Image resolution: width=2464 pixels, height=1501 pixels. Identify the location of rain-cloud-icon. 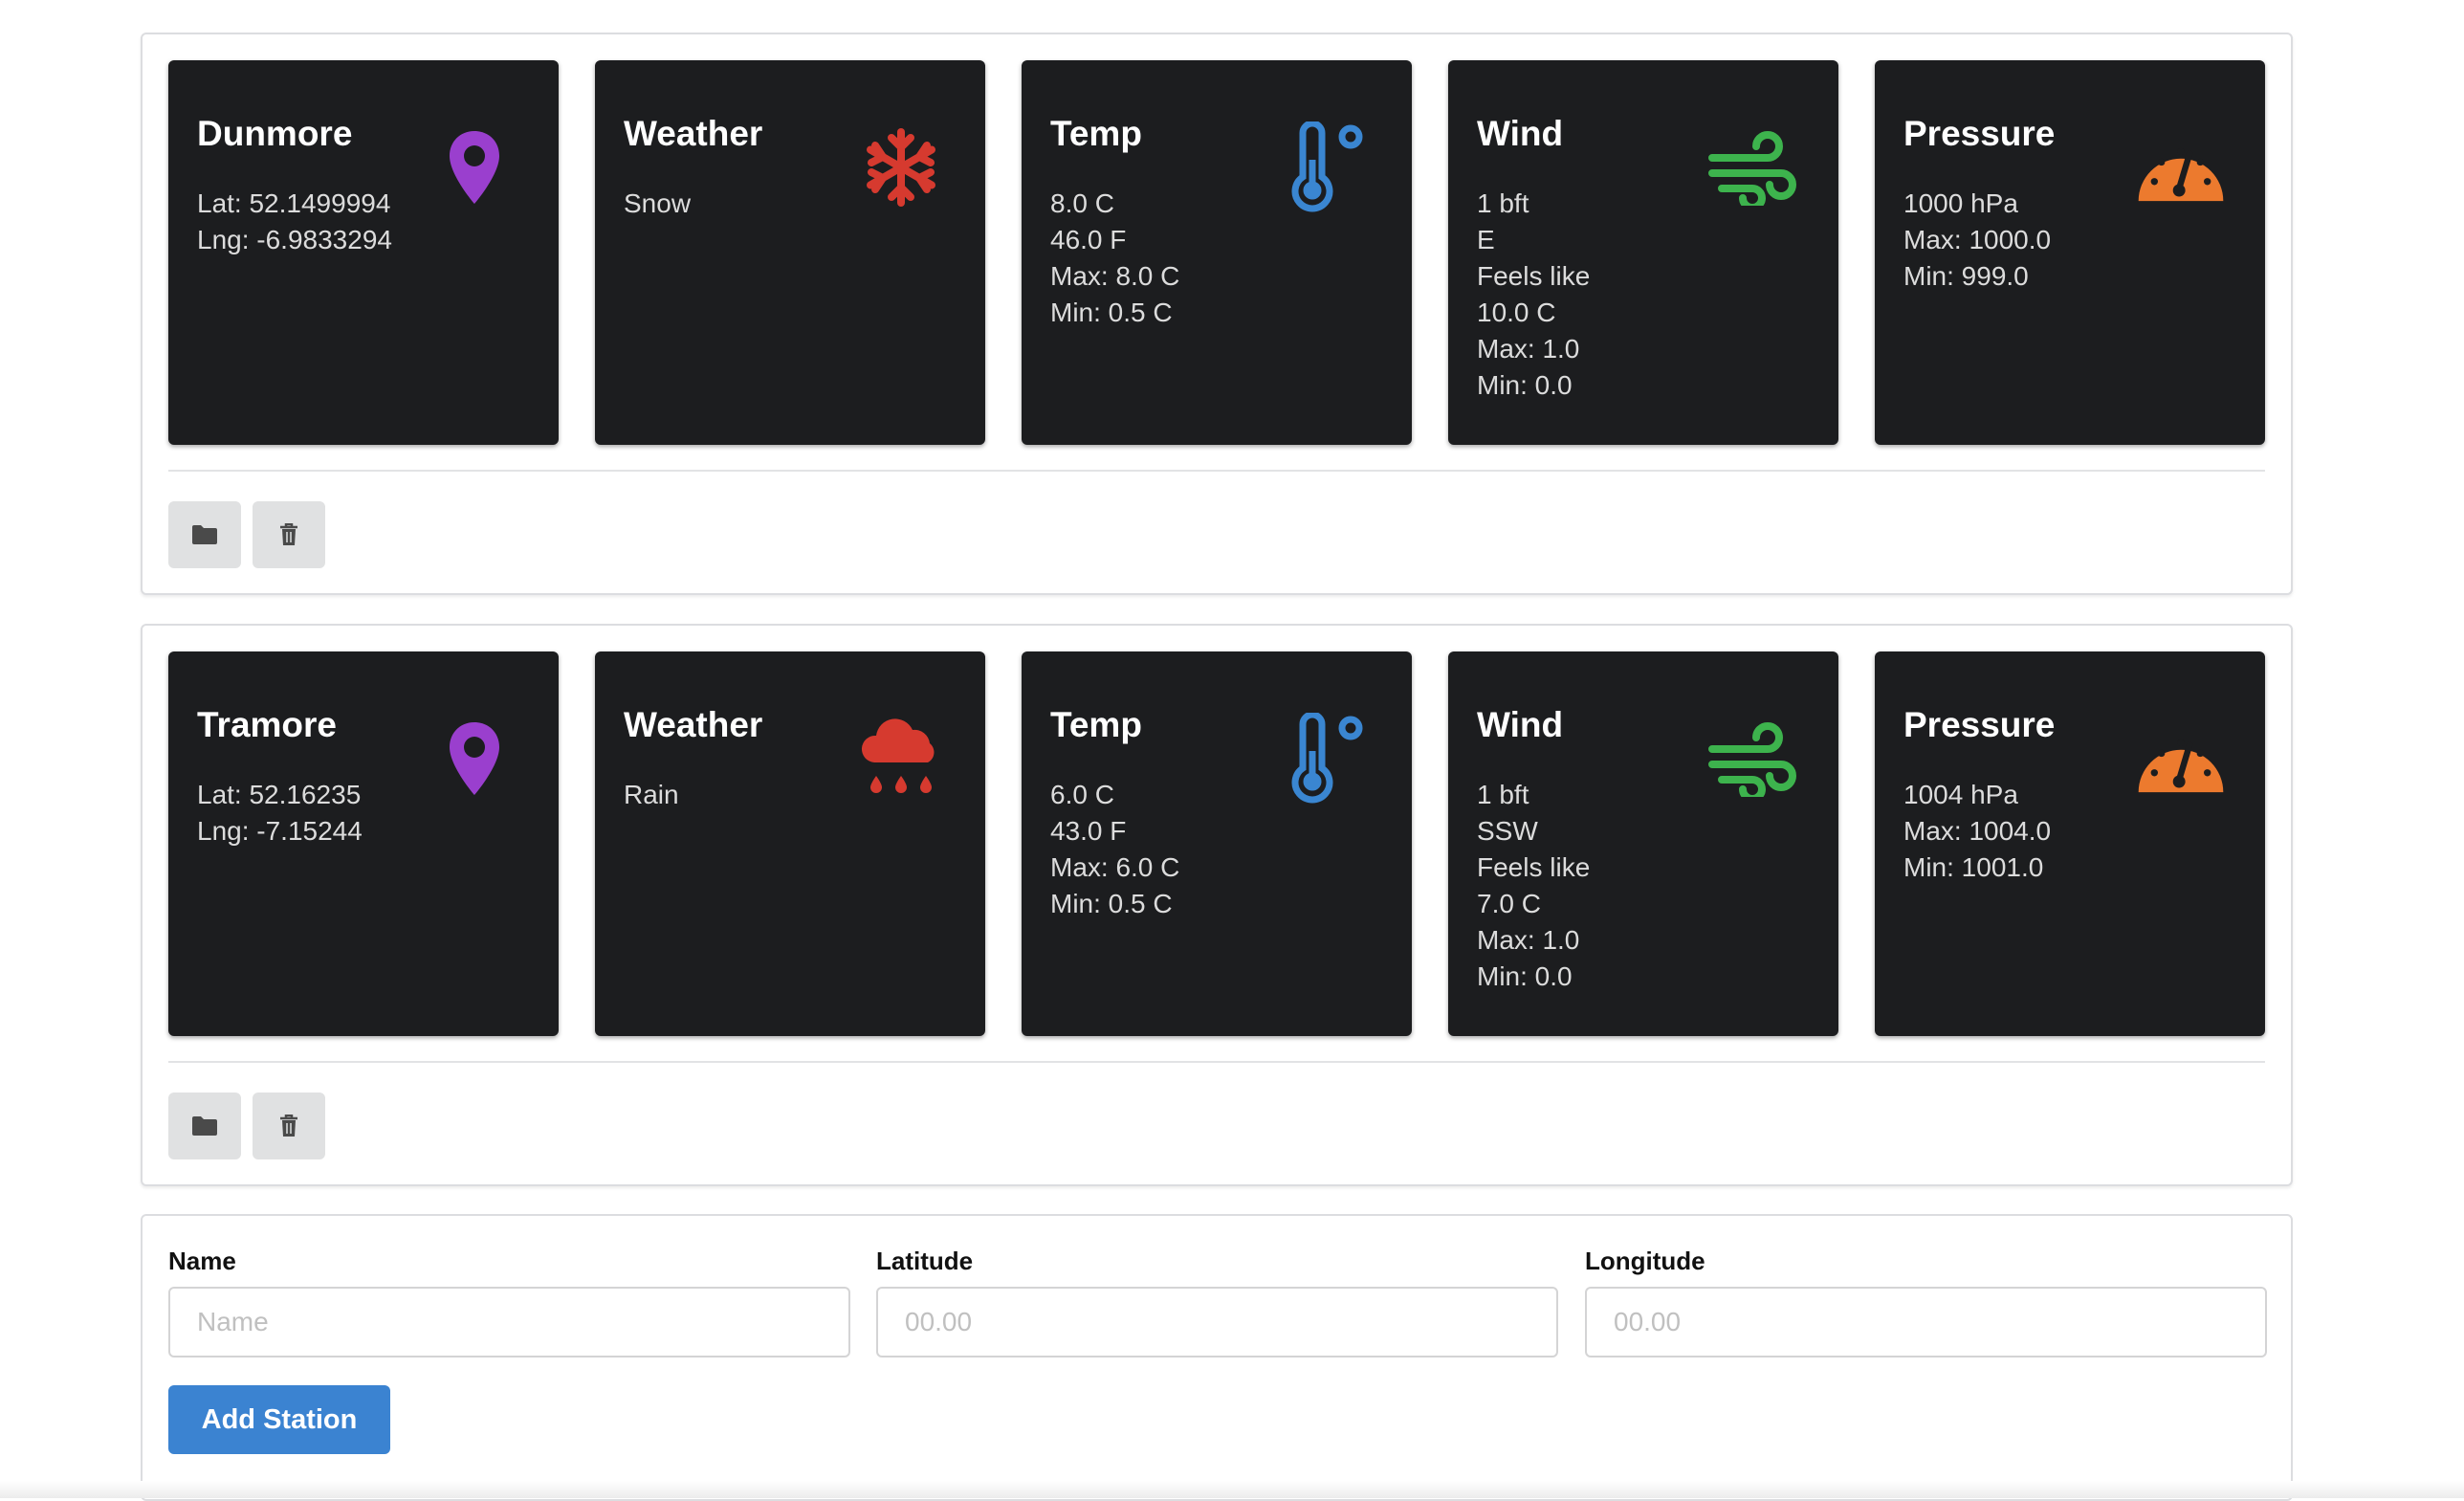
(901, 759).